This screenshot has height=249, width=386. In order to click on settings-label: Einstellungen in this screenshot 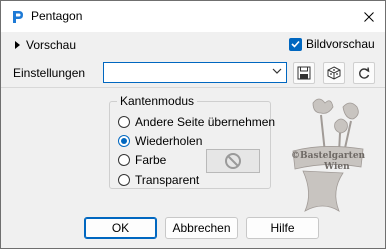, I will do `click(49, 73)`.